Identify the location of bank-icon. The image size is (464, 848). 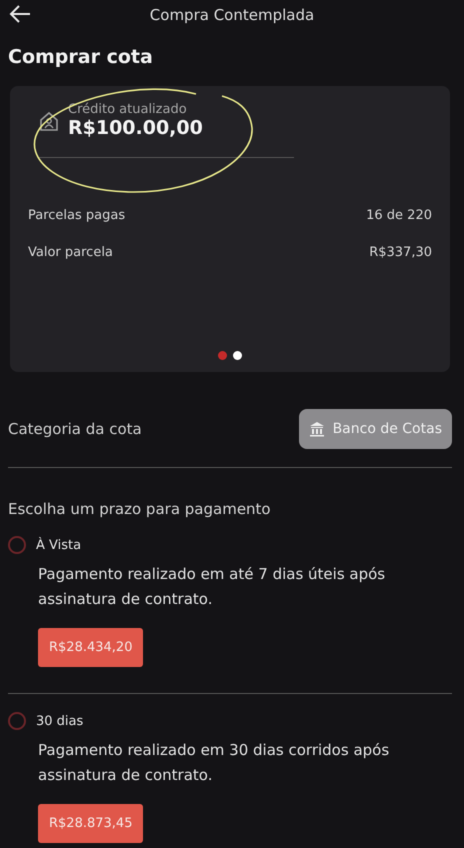
(316, 429).